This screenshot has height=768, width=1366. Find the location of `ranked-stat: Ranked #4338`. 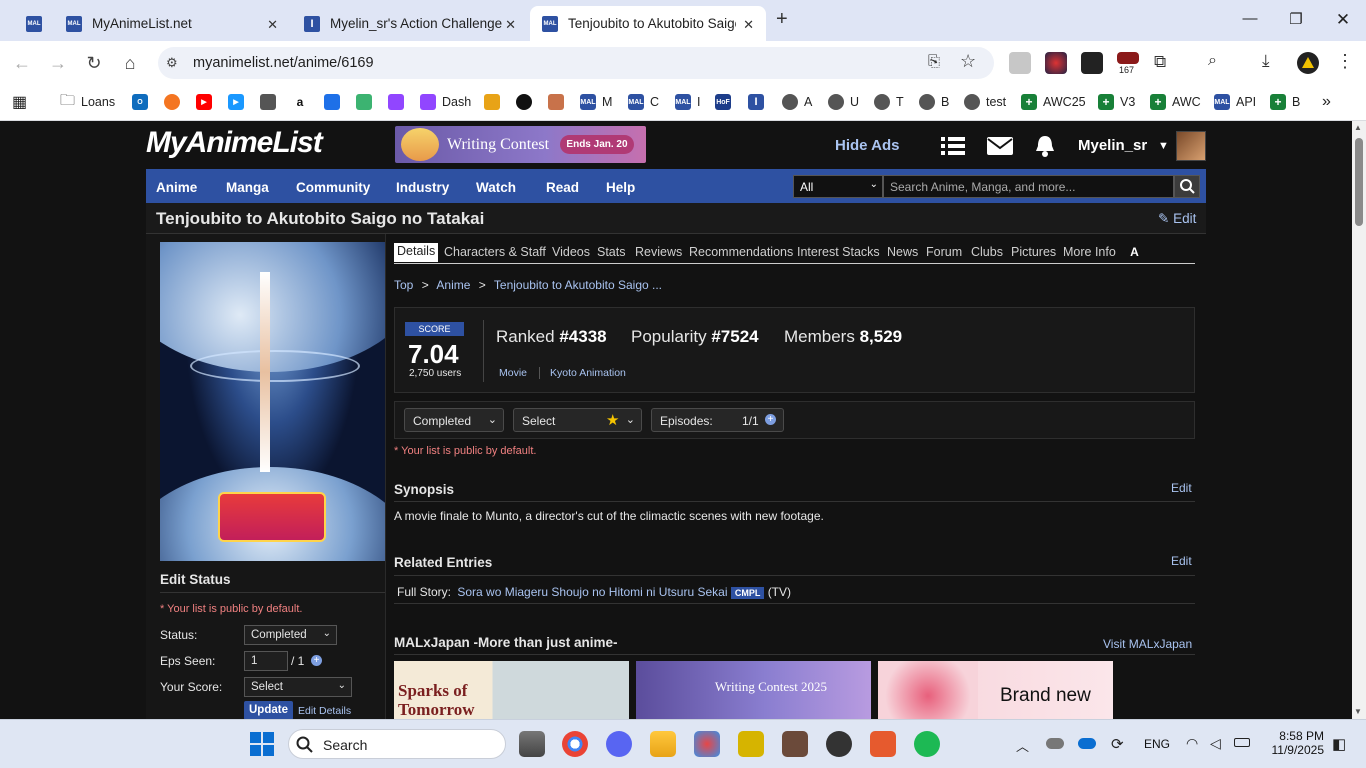

ranked-stat: Ranked #4338 is located at coordinates (551, 337).